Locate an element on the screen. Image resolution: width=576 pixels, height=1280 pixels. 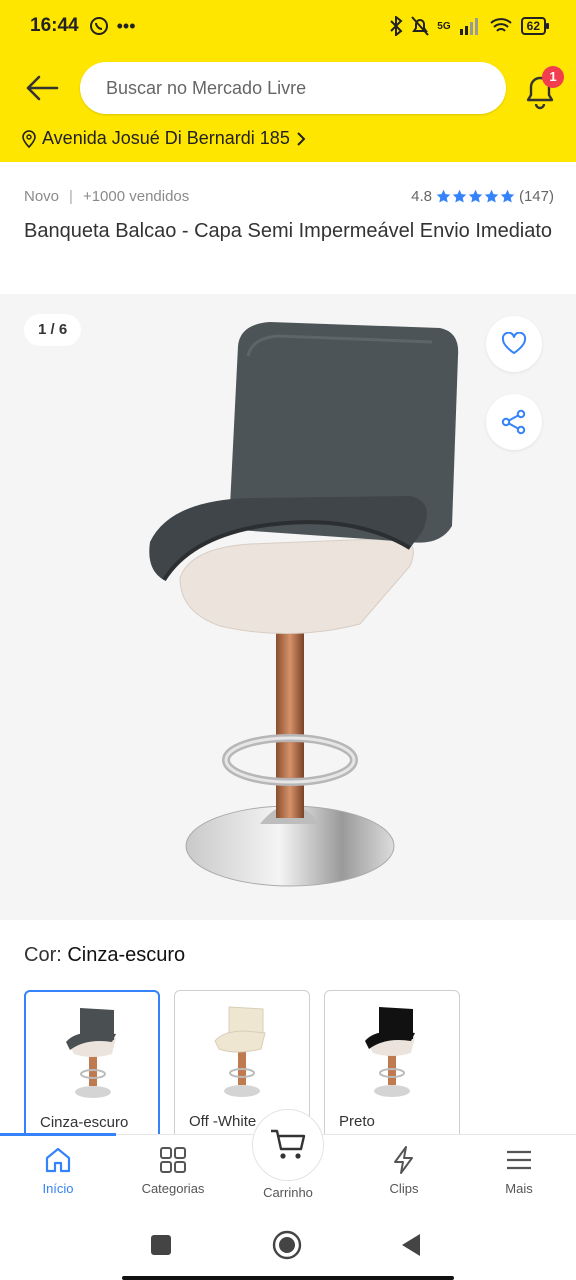
address-text: Avenida Josué Di Bernardi 185 is located at coordinates (166, 138).